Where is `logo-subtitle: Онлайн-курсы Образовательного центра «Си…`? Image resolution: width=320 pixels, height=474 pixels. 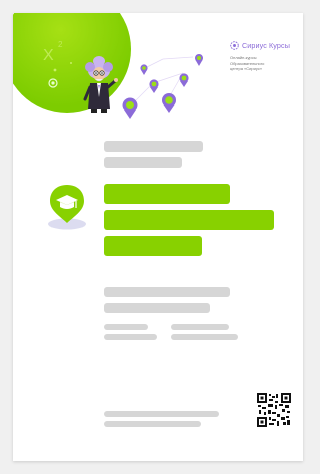 logo-subtitle: Онлайн-курсы Образовательного центра «Си… is located at coordinates (260, 63).